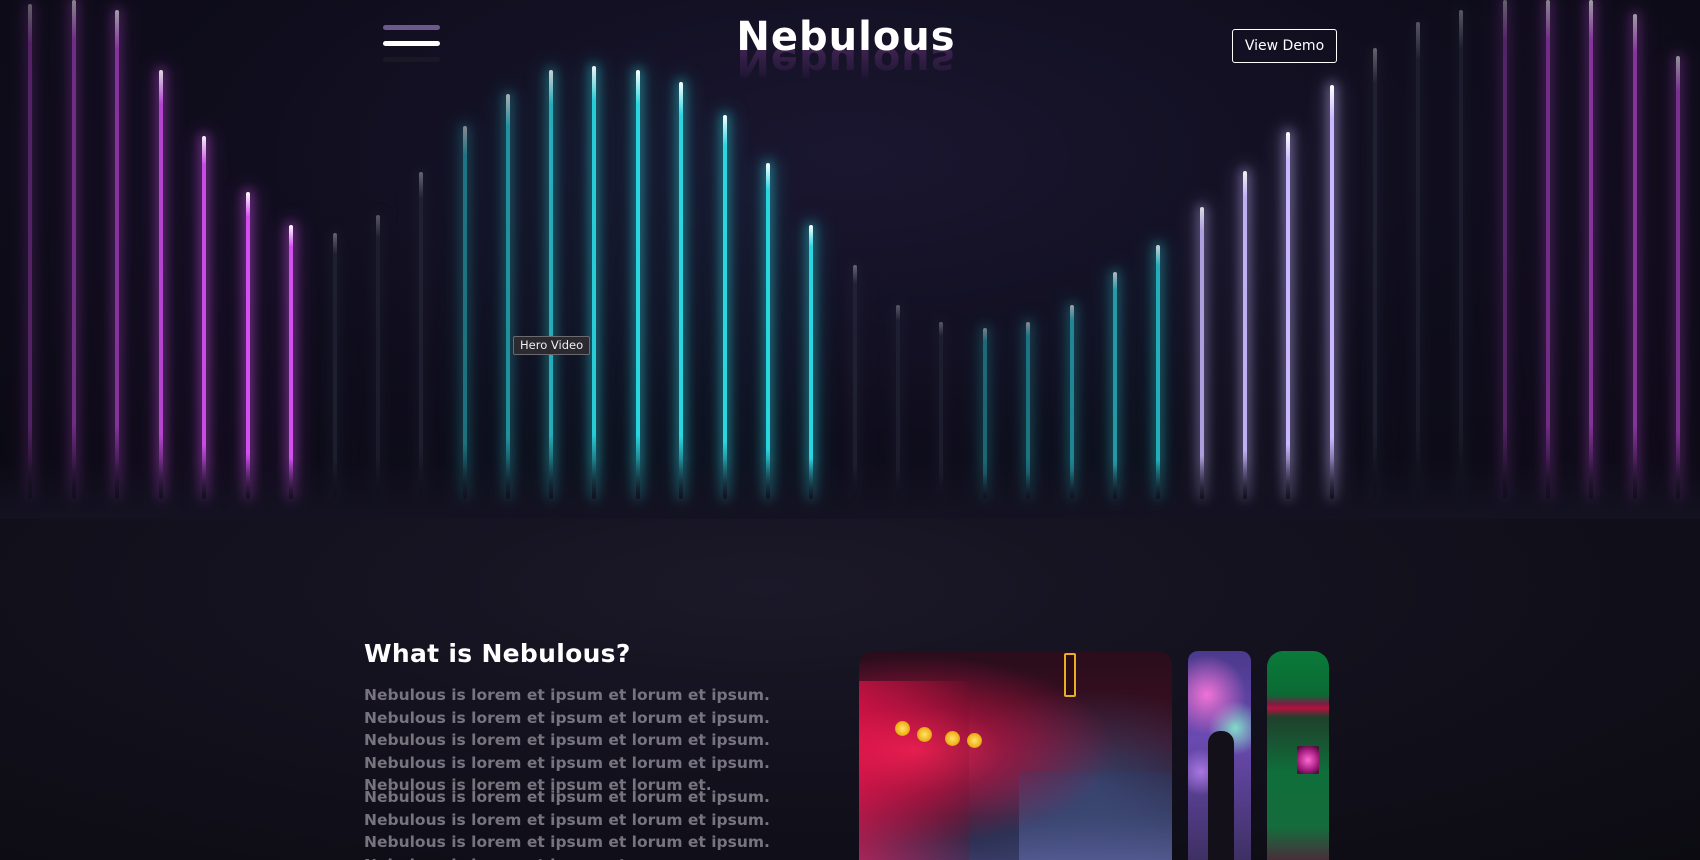 The width and height of the screenshot is (1700, 860). I want to click on hamburger-menu-icon, so click(412, 45).